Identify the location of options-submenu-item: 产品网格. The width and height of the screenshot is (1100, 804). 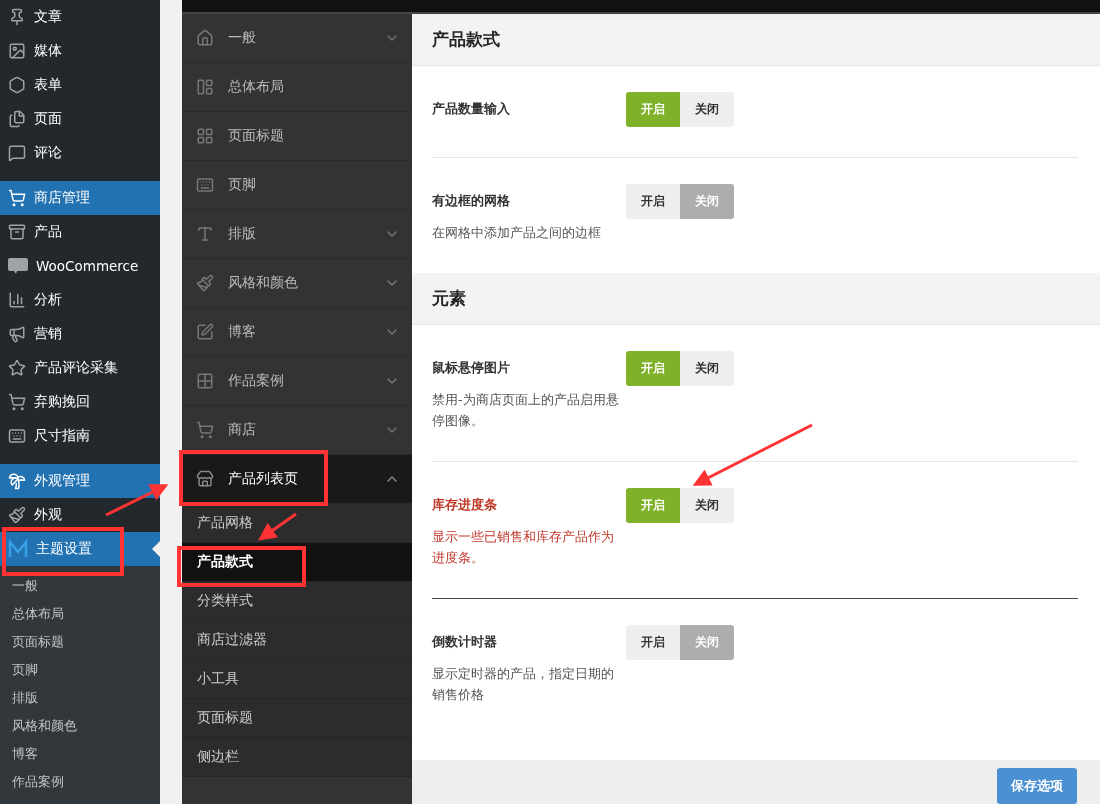
(297, 523).